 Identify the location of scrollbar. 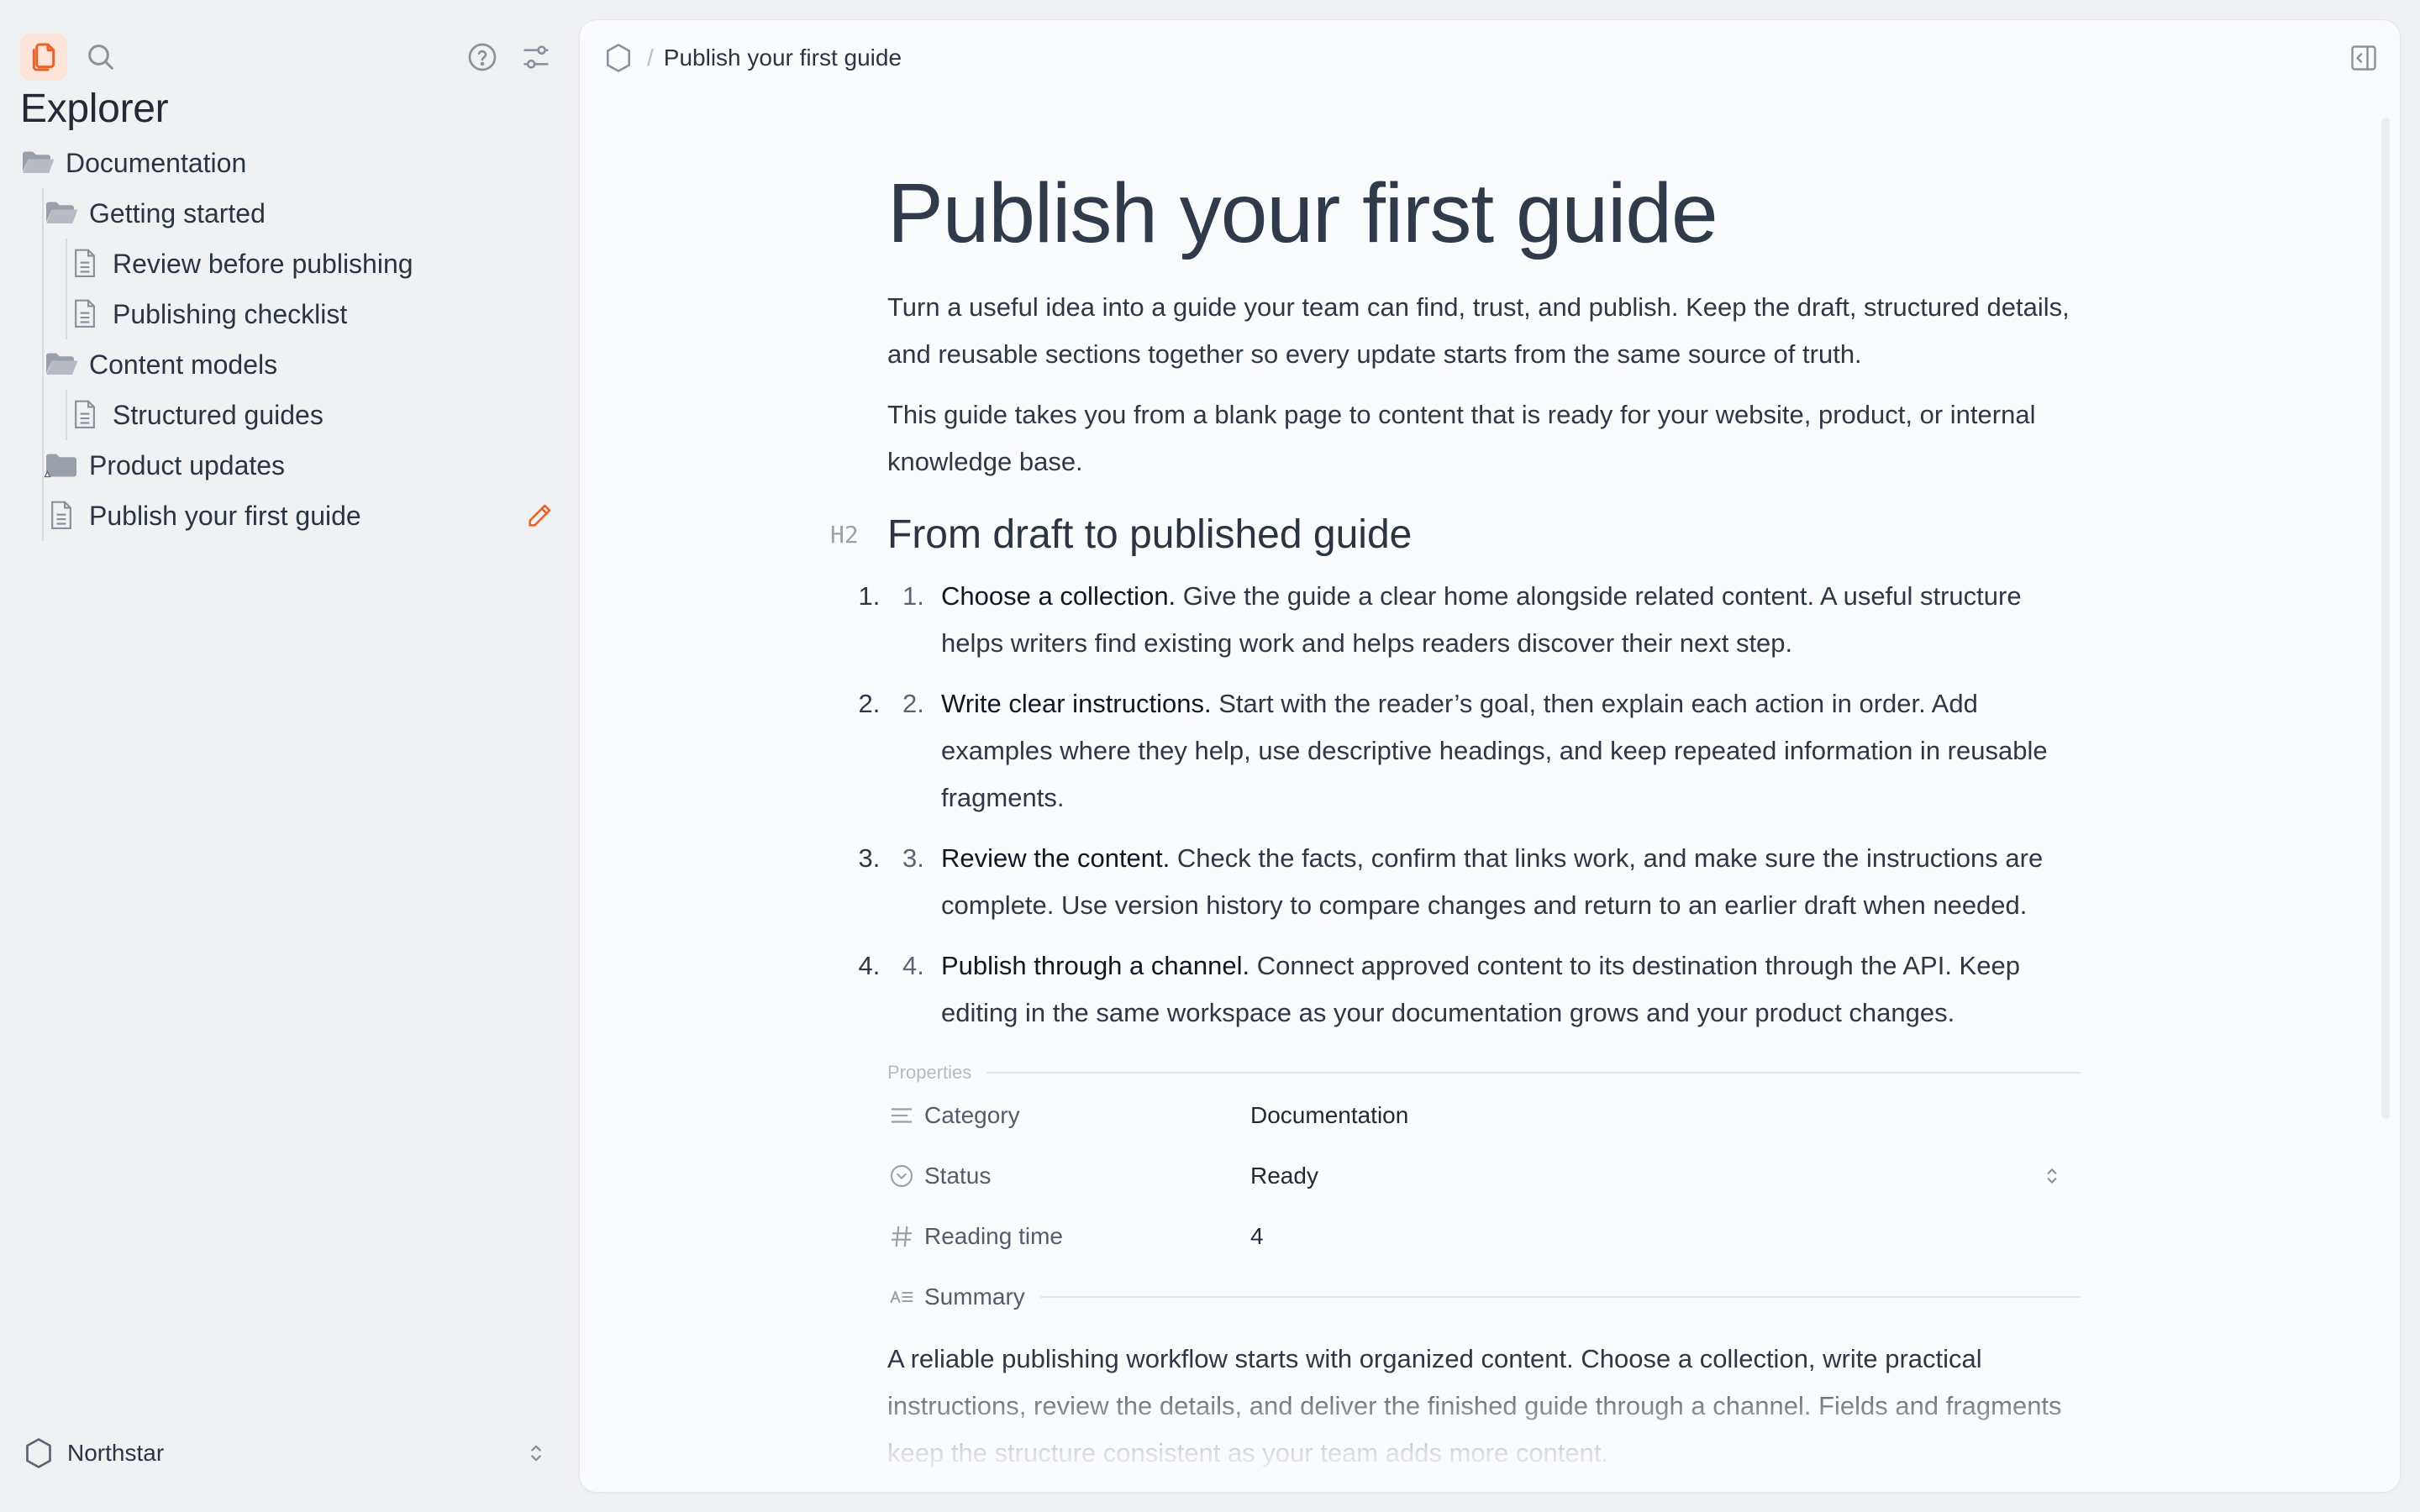
(2386, 618).